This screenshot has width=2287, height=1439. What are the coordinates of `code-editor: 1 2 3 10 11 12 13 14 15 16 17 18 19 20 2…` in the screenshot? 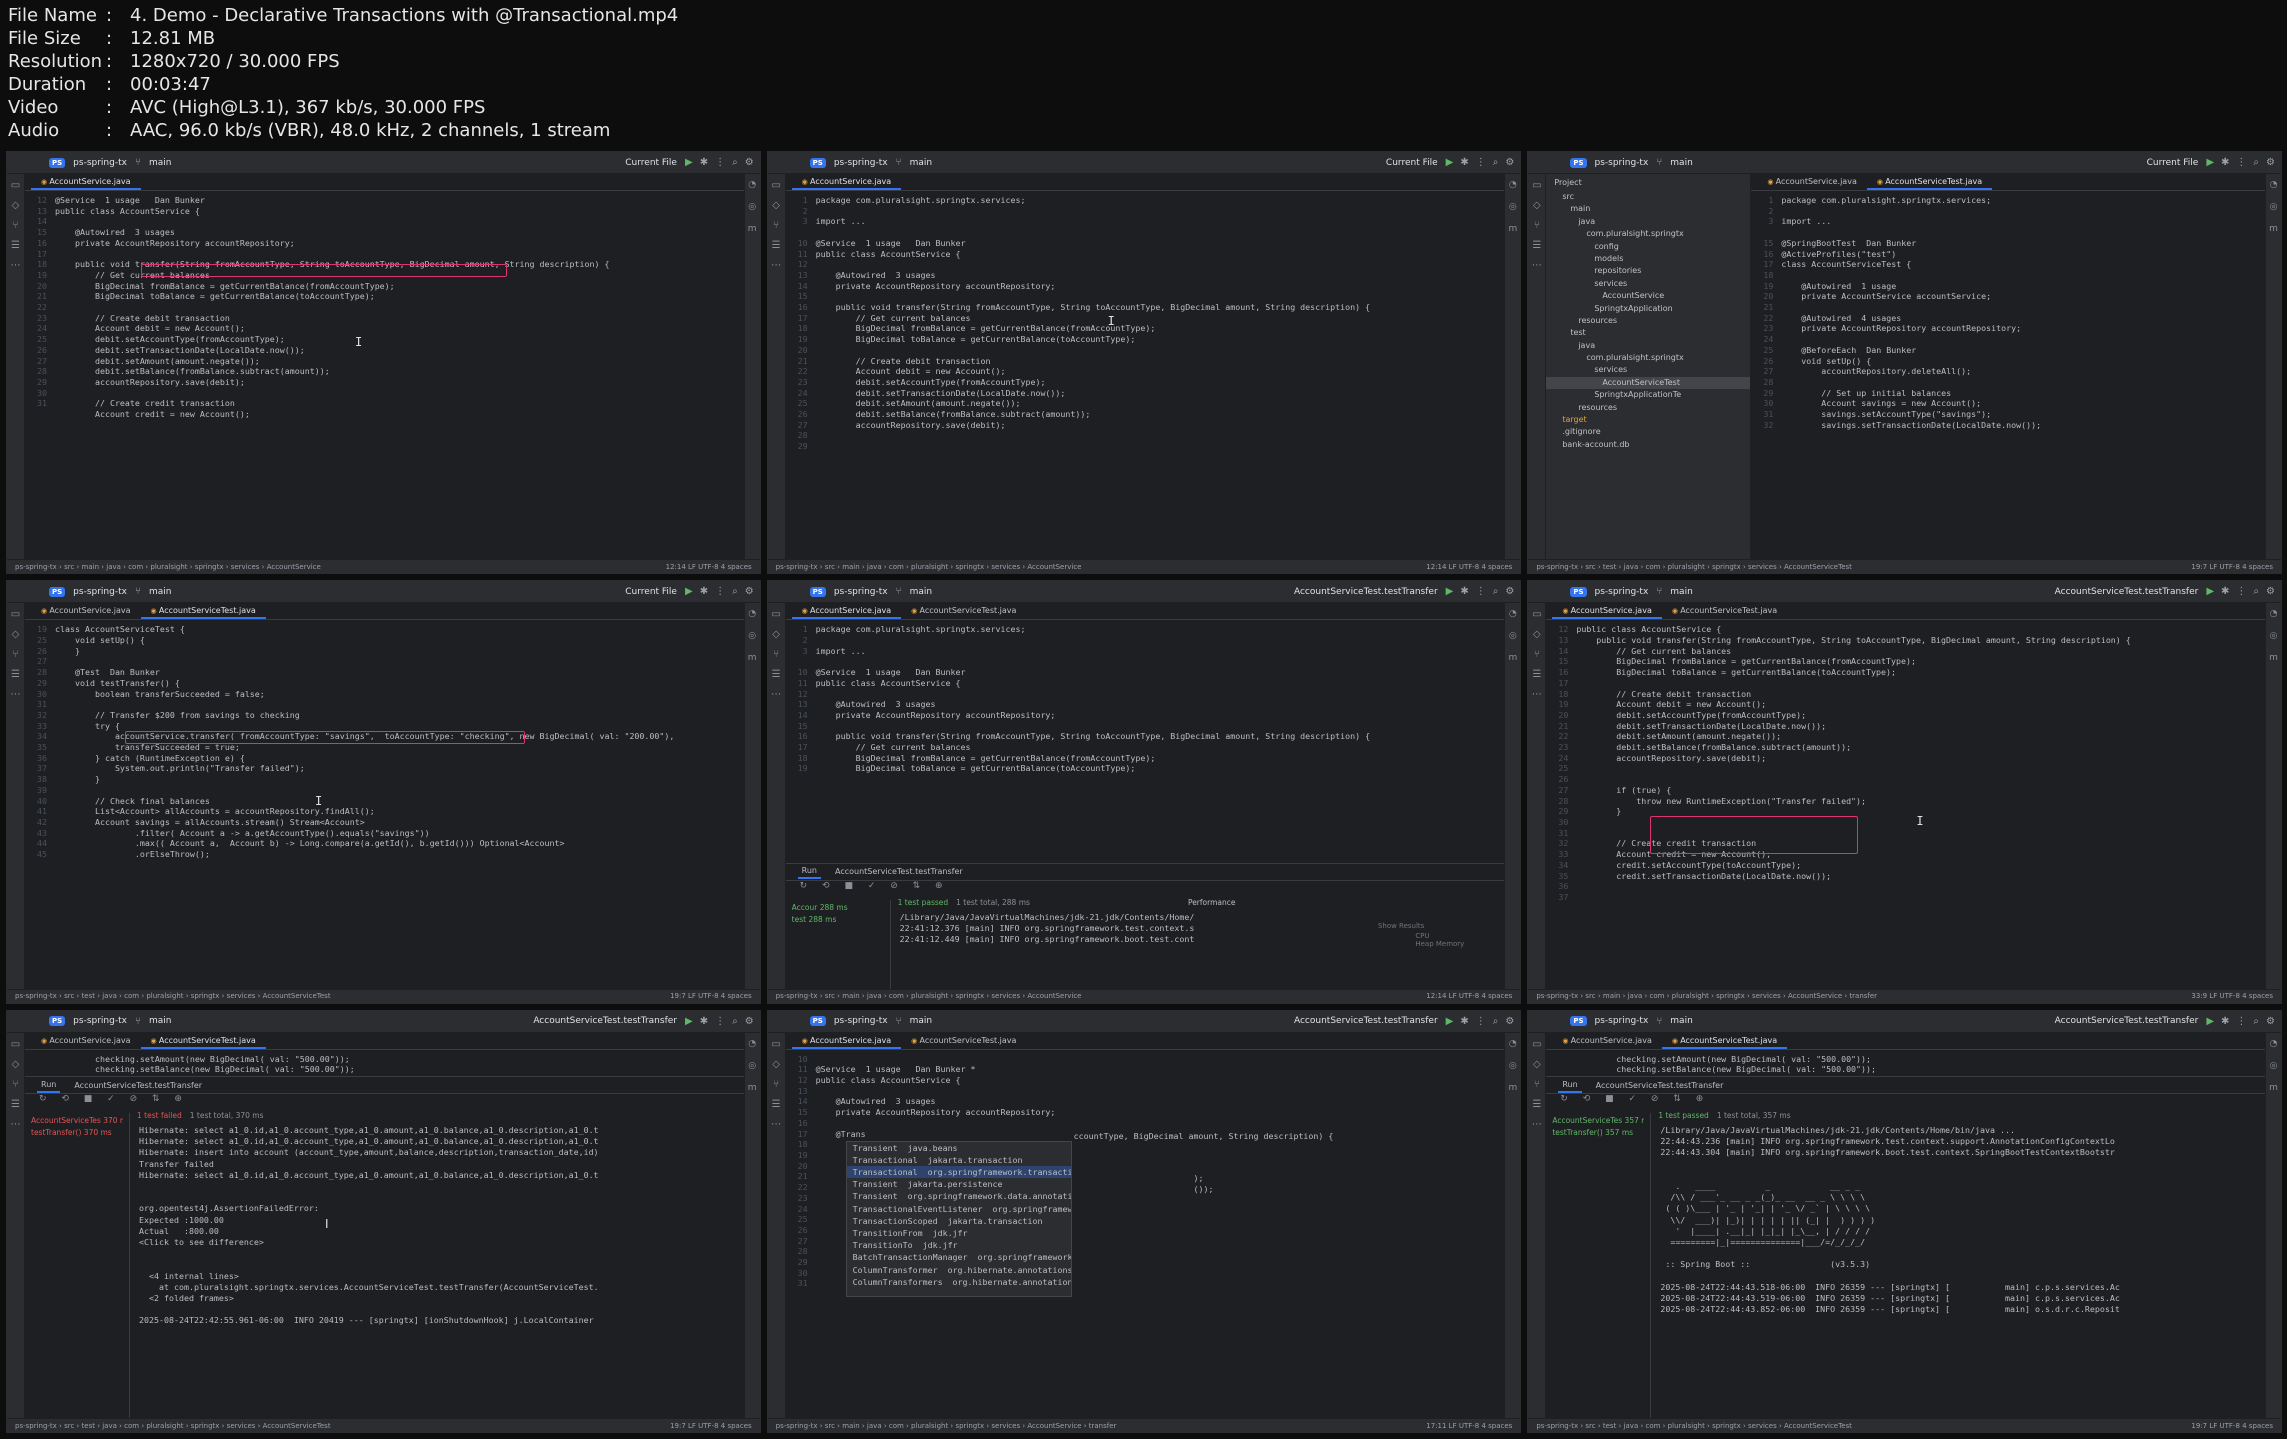 It's located at (1145, 375).